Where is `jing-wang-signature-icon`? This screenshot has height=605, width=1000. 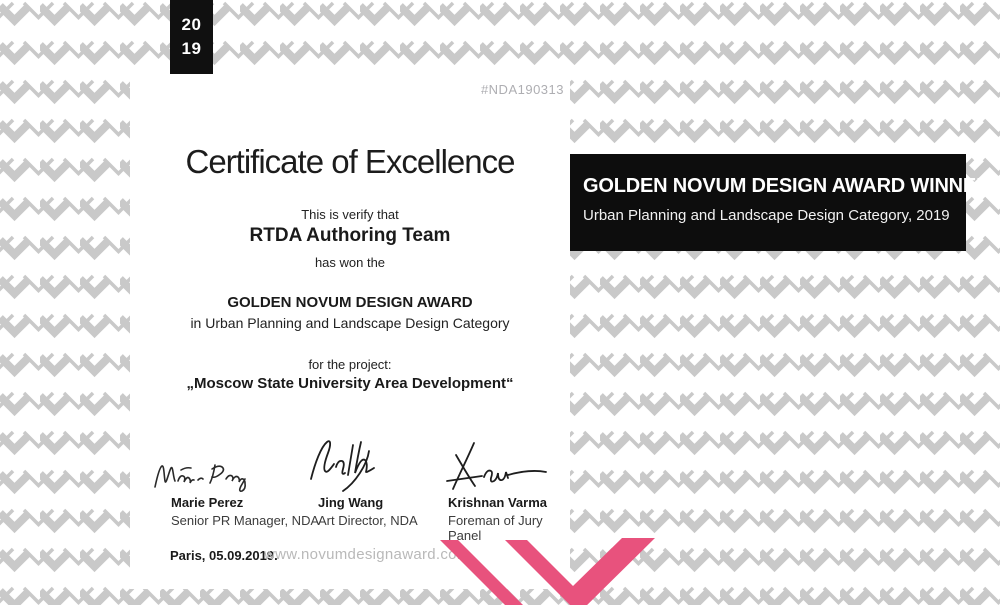
jing-wang-signature-icon is located at coordinates (342, 466).